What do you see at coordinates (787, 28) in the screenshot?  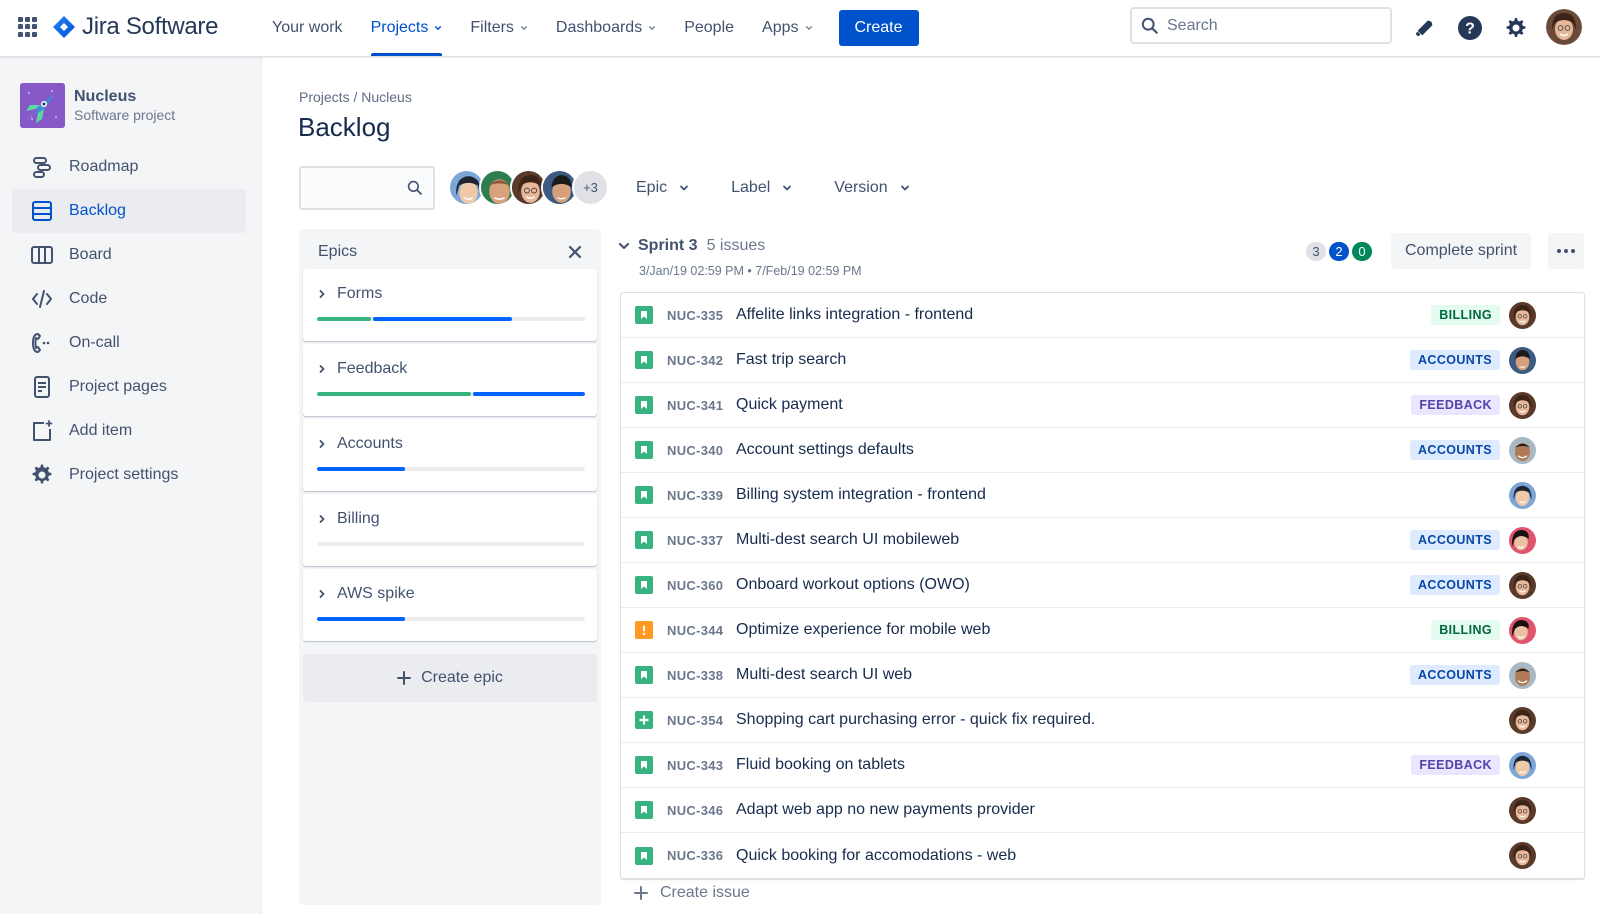 I see `nav-item-apps: Apps` at bounding box center [787, 28].